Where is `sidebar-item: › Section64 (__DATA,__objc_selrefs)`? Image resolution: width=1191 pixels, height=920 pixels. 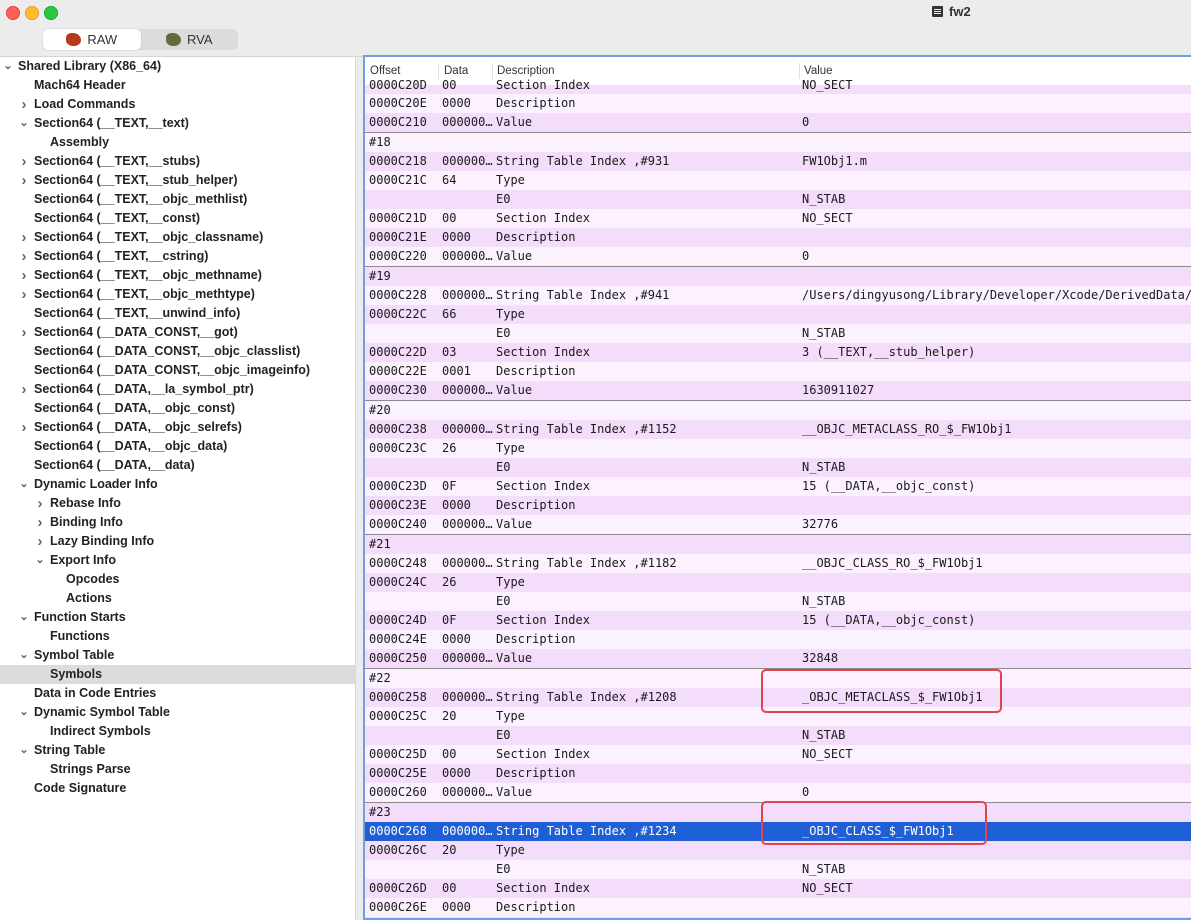 sidebar-item: › Section64 (__DATA,__objc_selrefs) is located at coordinates (177, 427).